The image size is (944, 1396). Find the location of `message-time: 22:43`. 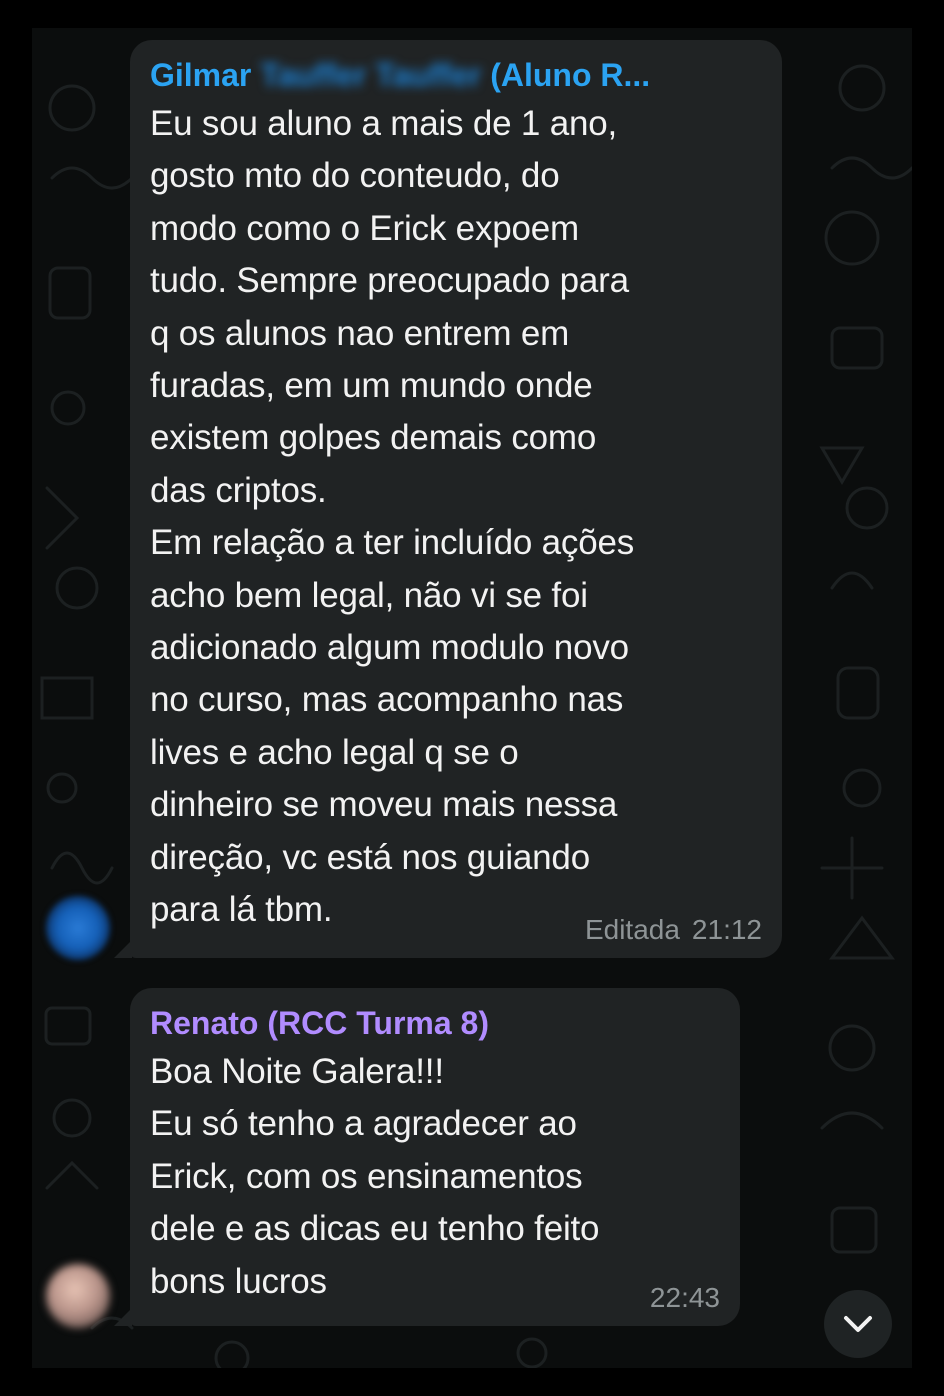

message-time: 22:43 is located at coordinates (684, 1297).